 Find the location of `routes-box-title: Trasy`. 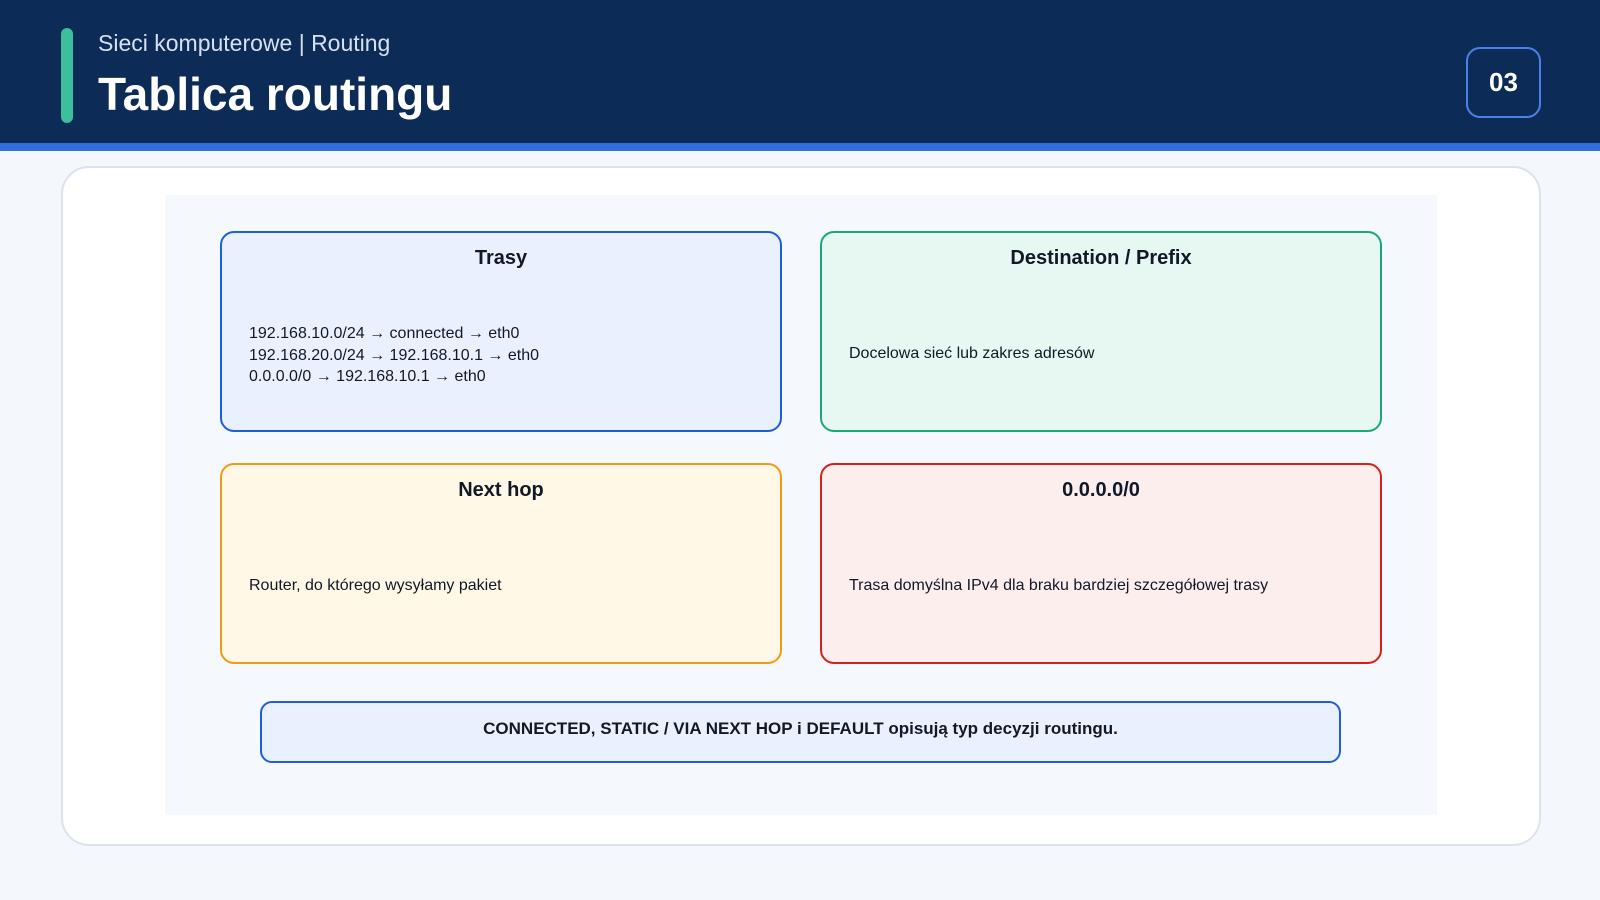

routes-box-title: Trasy is located at coordinates (501, 258).